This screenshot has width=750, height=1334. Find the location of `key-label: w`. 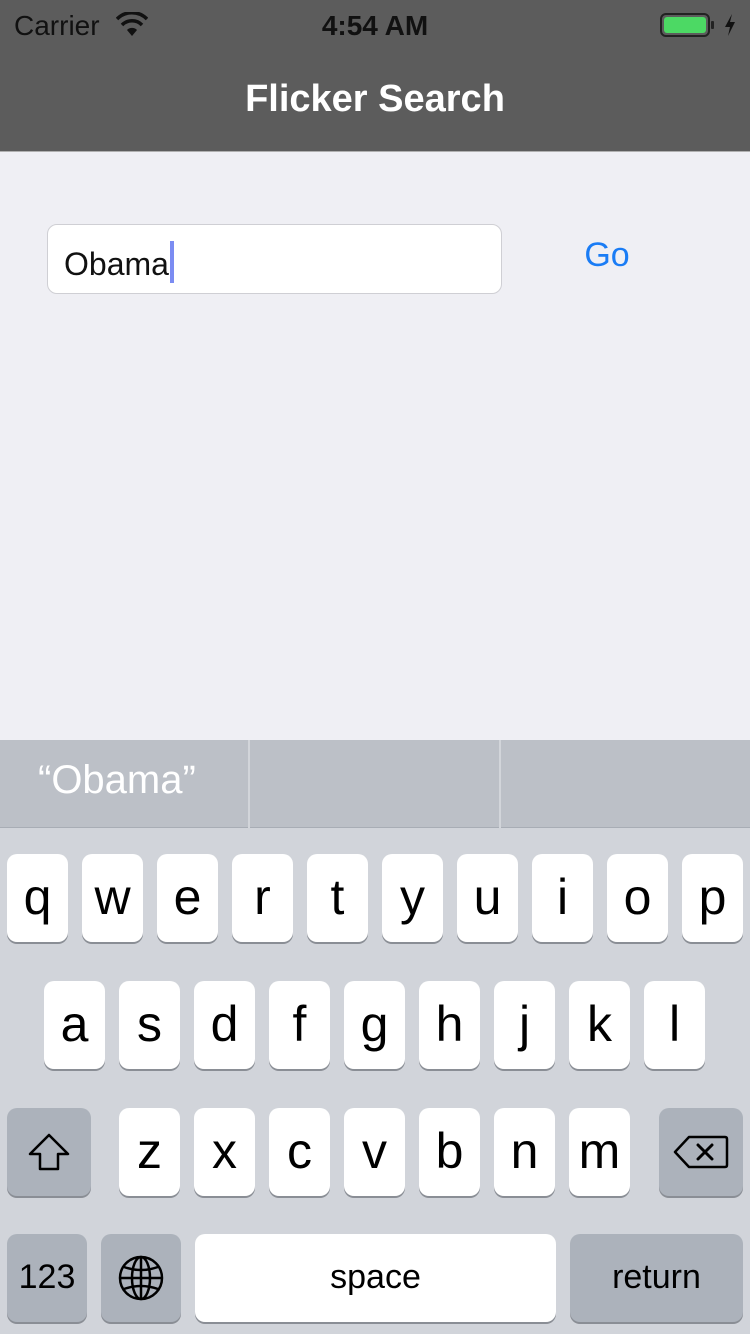

key-label: w is located at coordinates (112, 897).